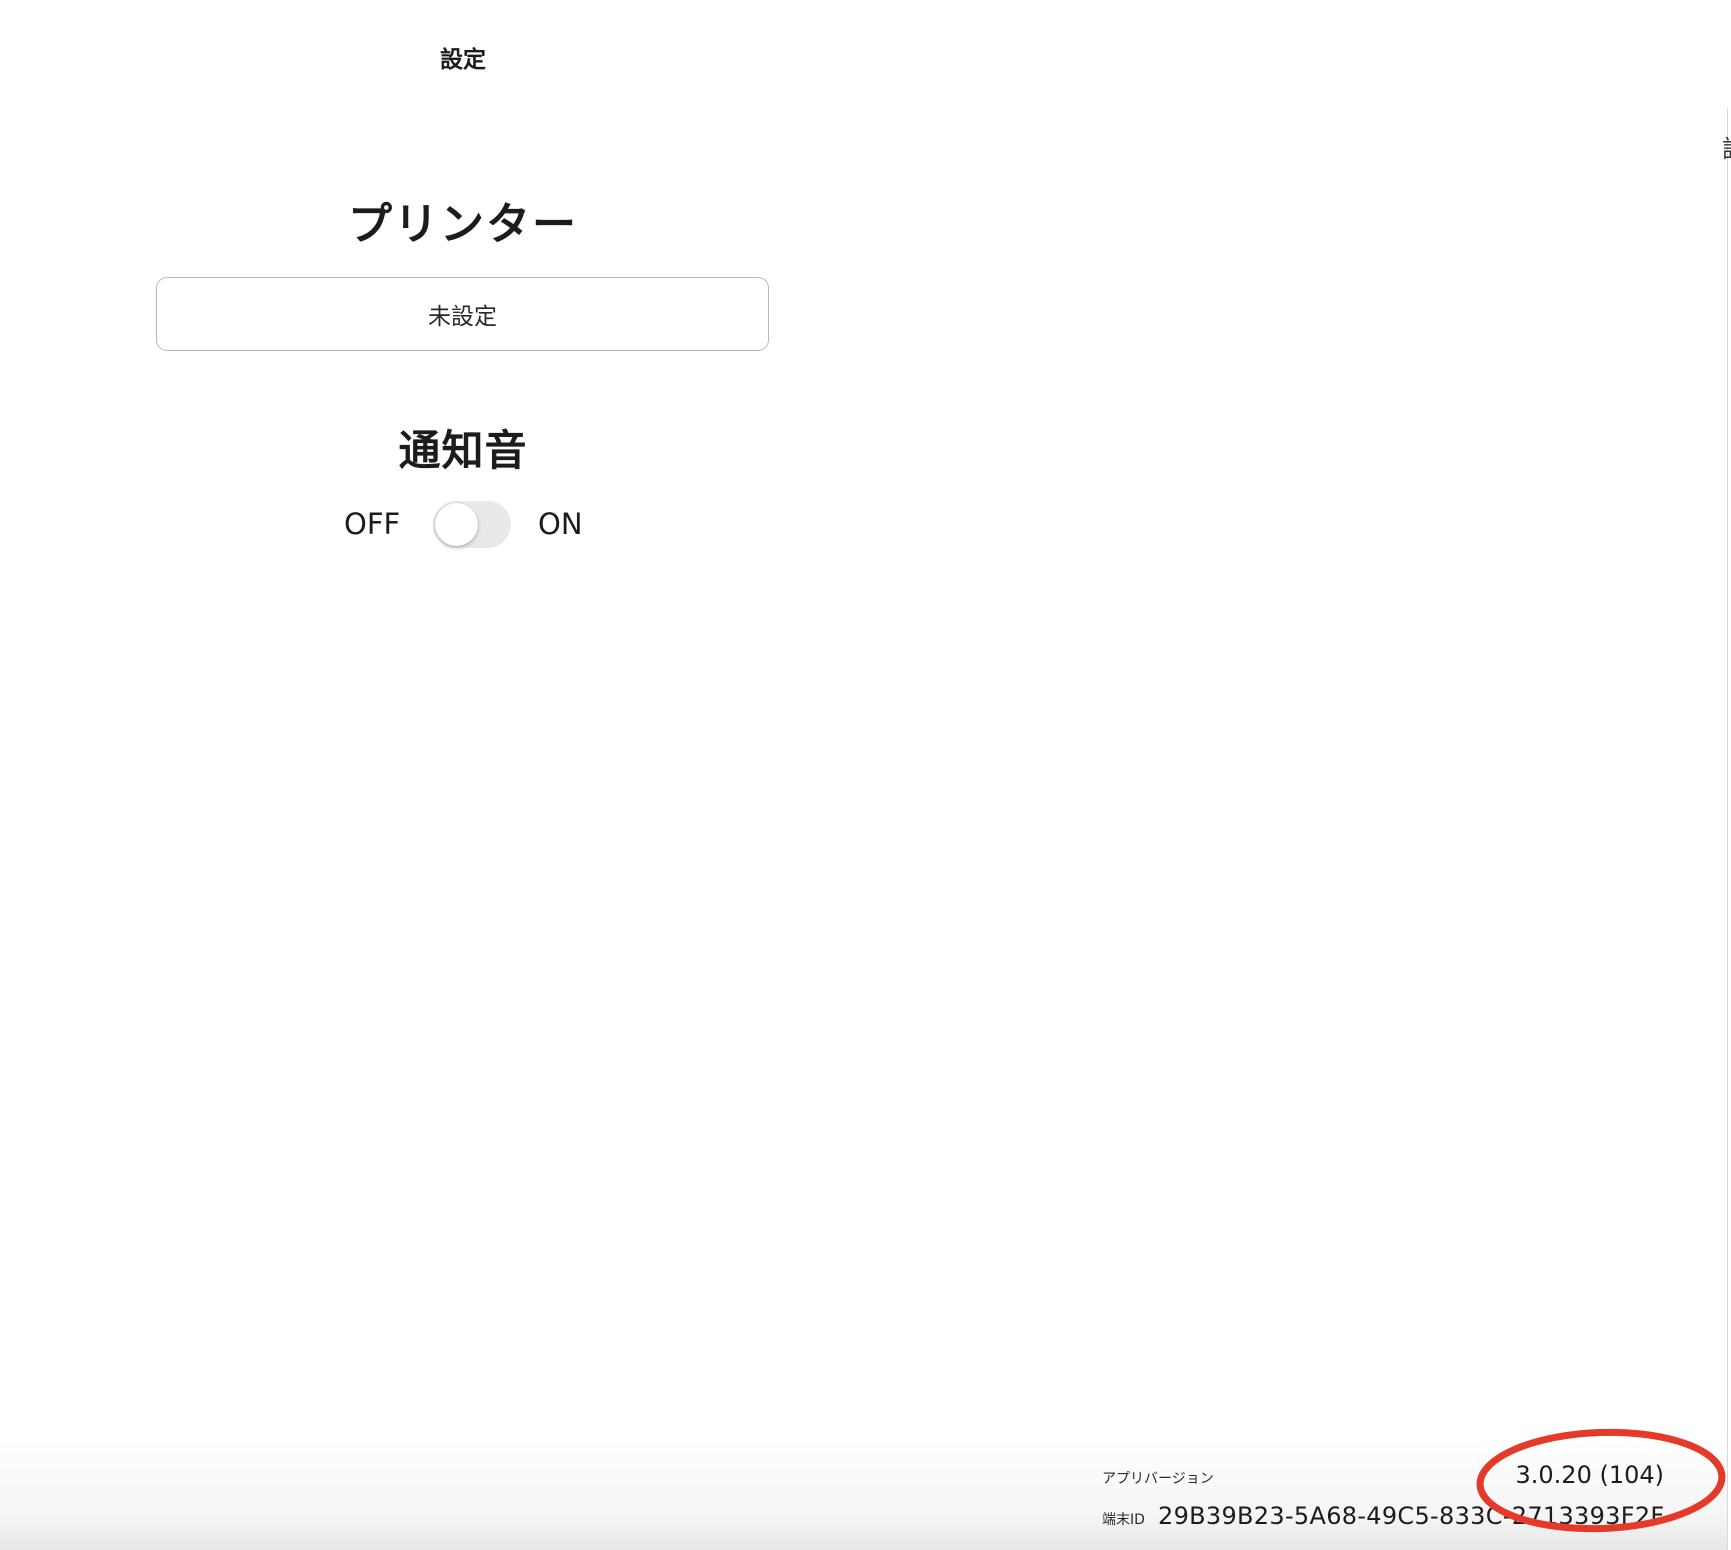 This screenshot has width=1731, height=1550. I want to click on toggle-off-label: OFF, so click(372, 524).